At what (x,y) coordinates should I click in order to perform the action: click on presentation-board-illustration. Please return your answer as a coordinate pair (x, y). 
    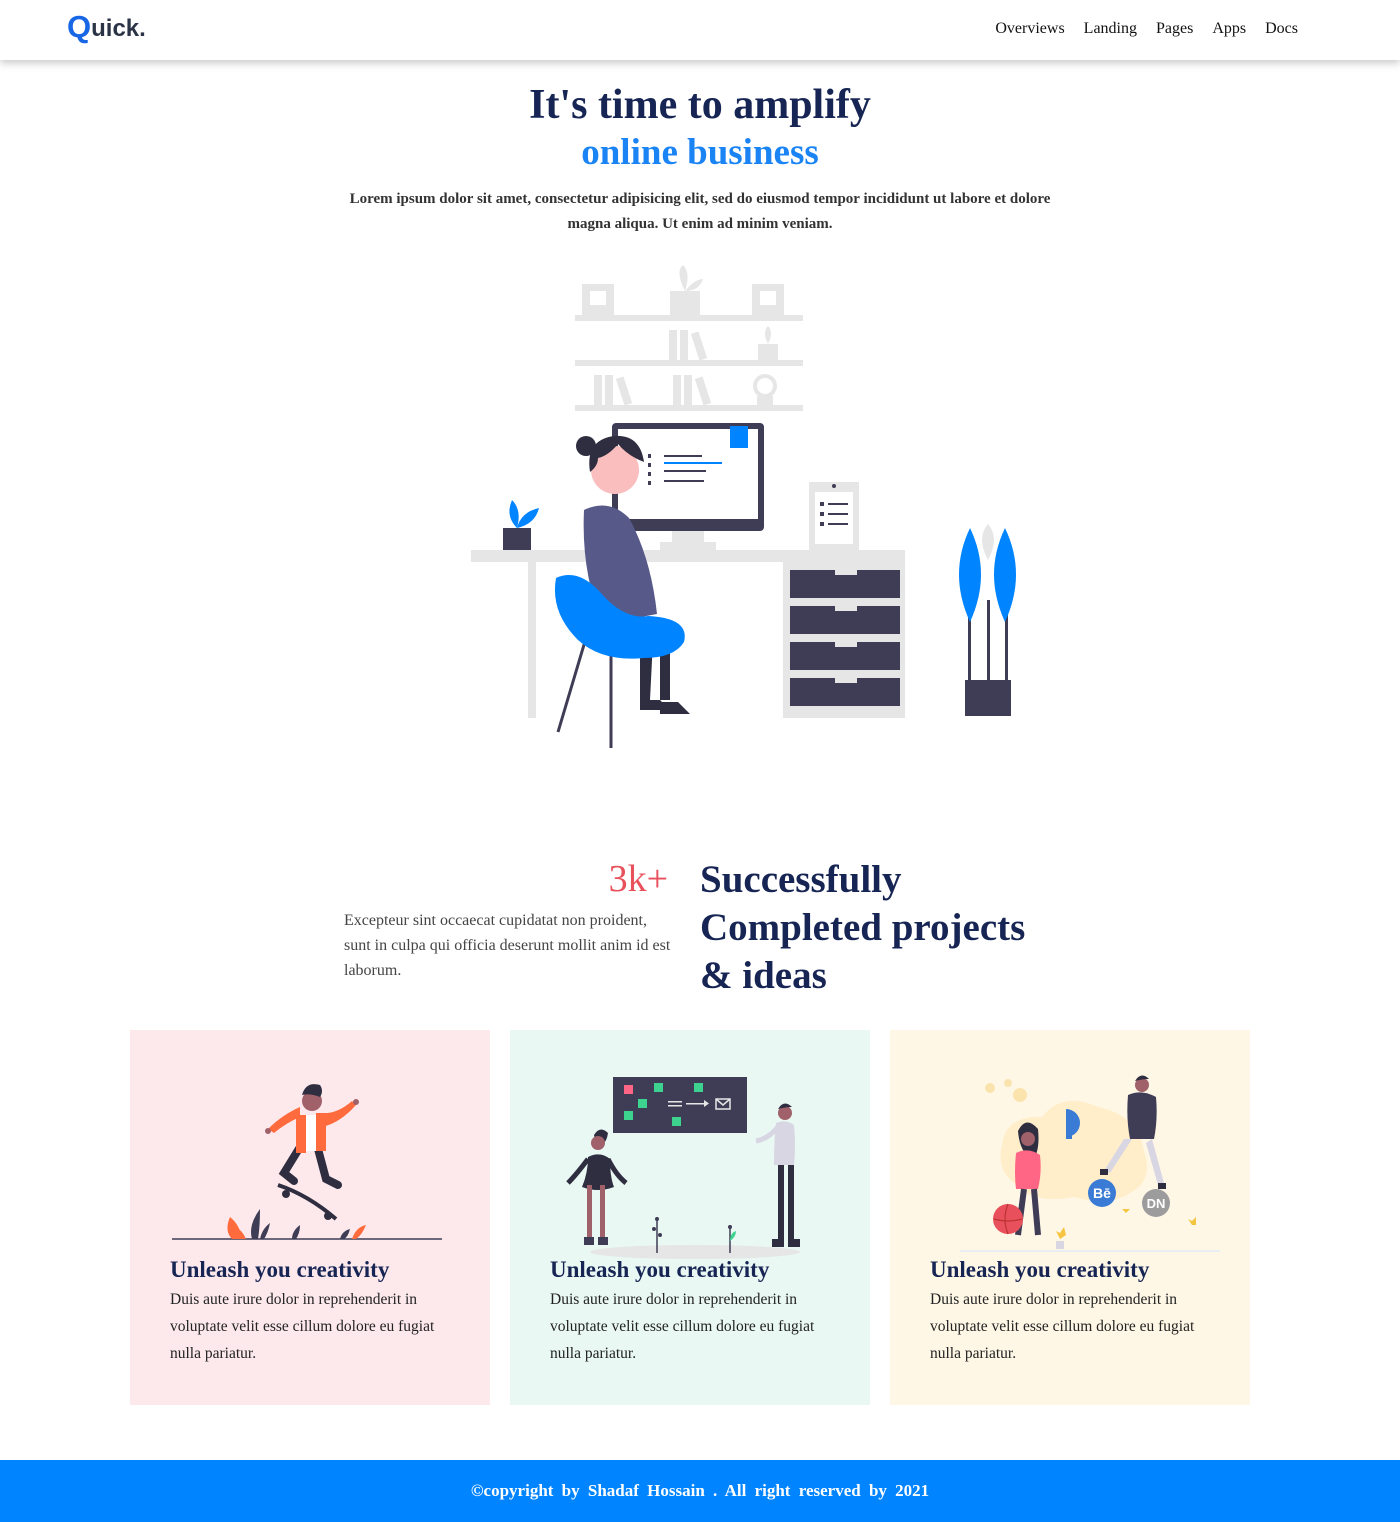
    Looking at the image, I should click on (683, 1168).